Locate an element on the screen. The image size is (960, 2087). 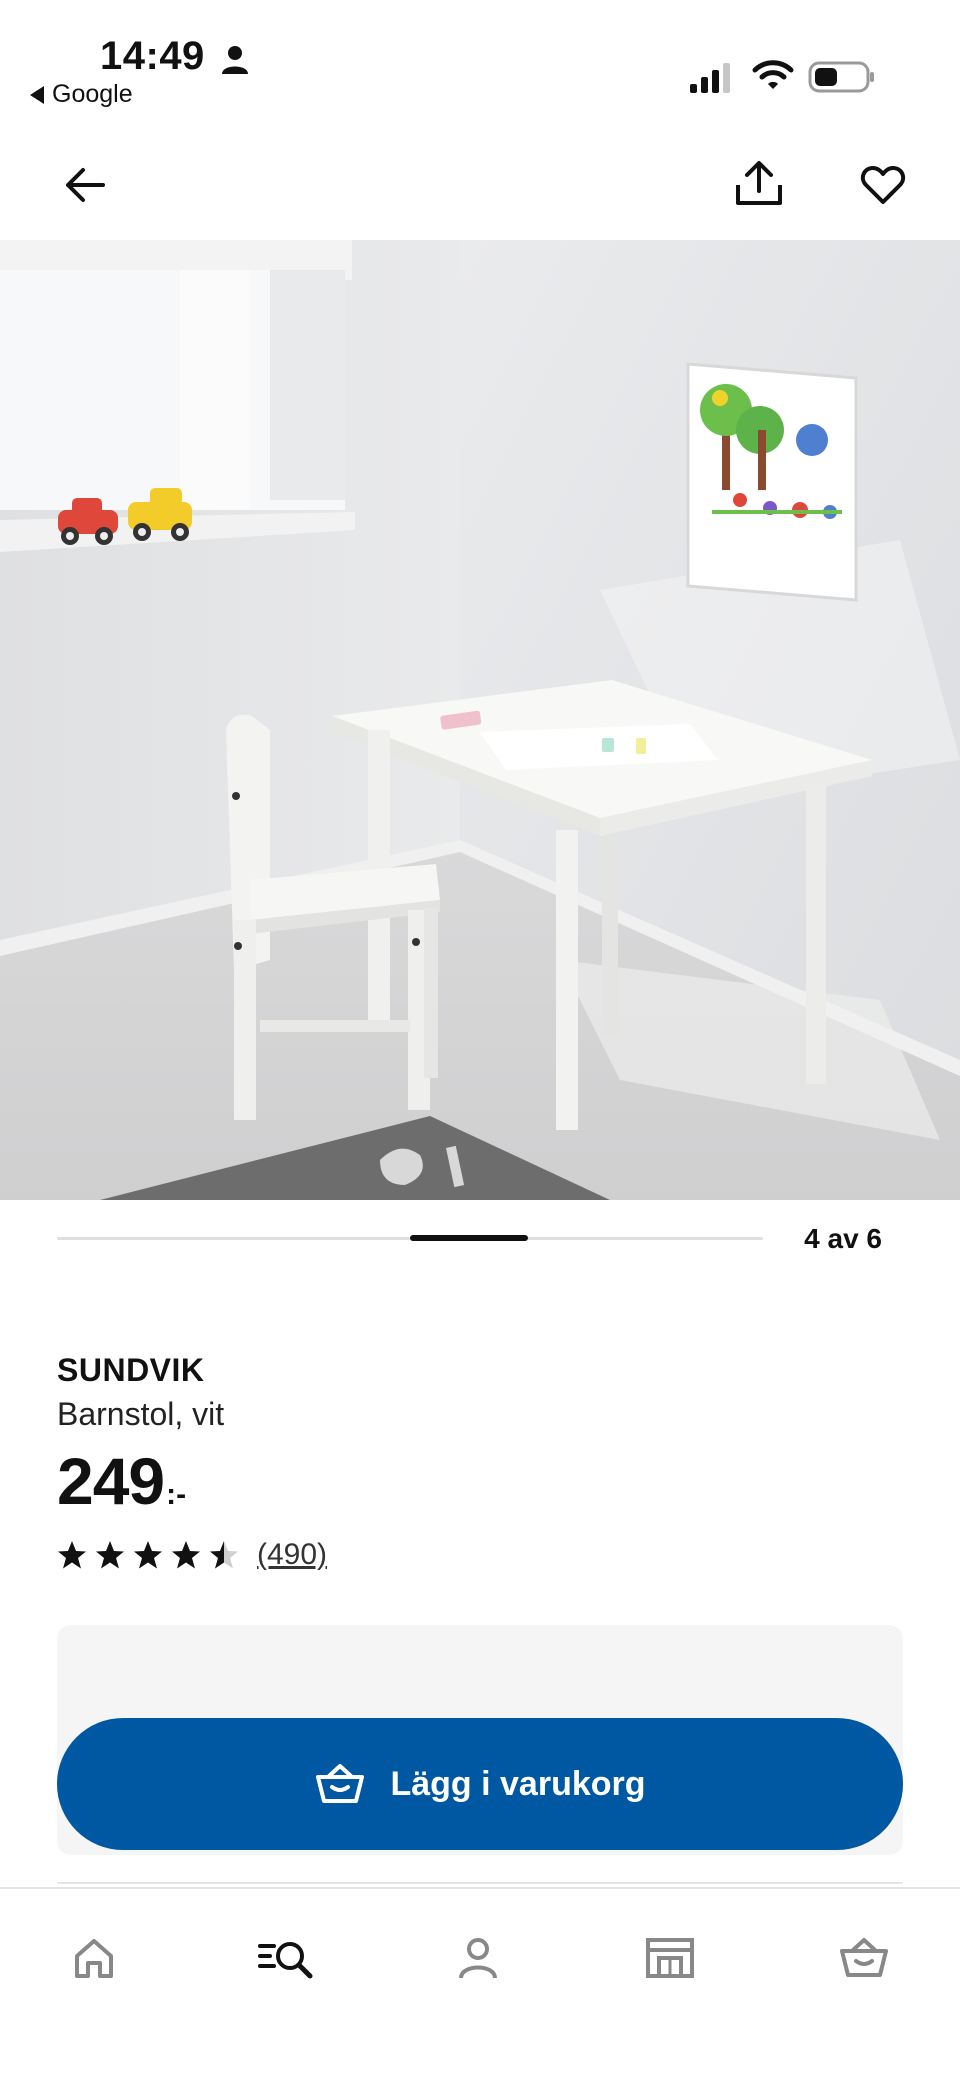
price-integer: 249 is located at coordinates (111, 1481).